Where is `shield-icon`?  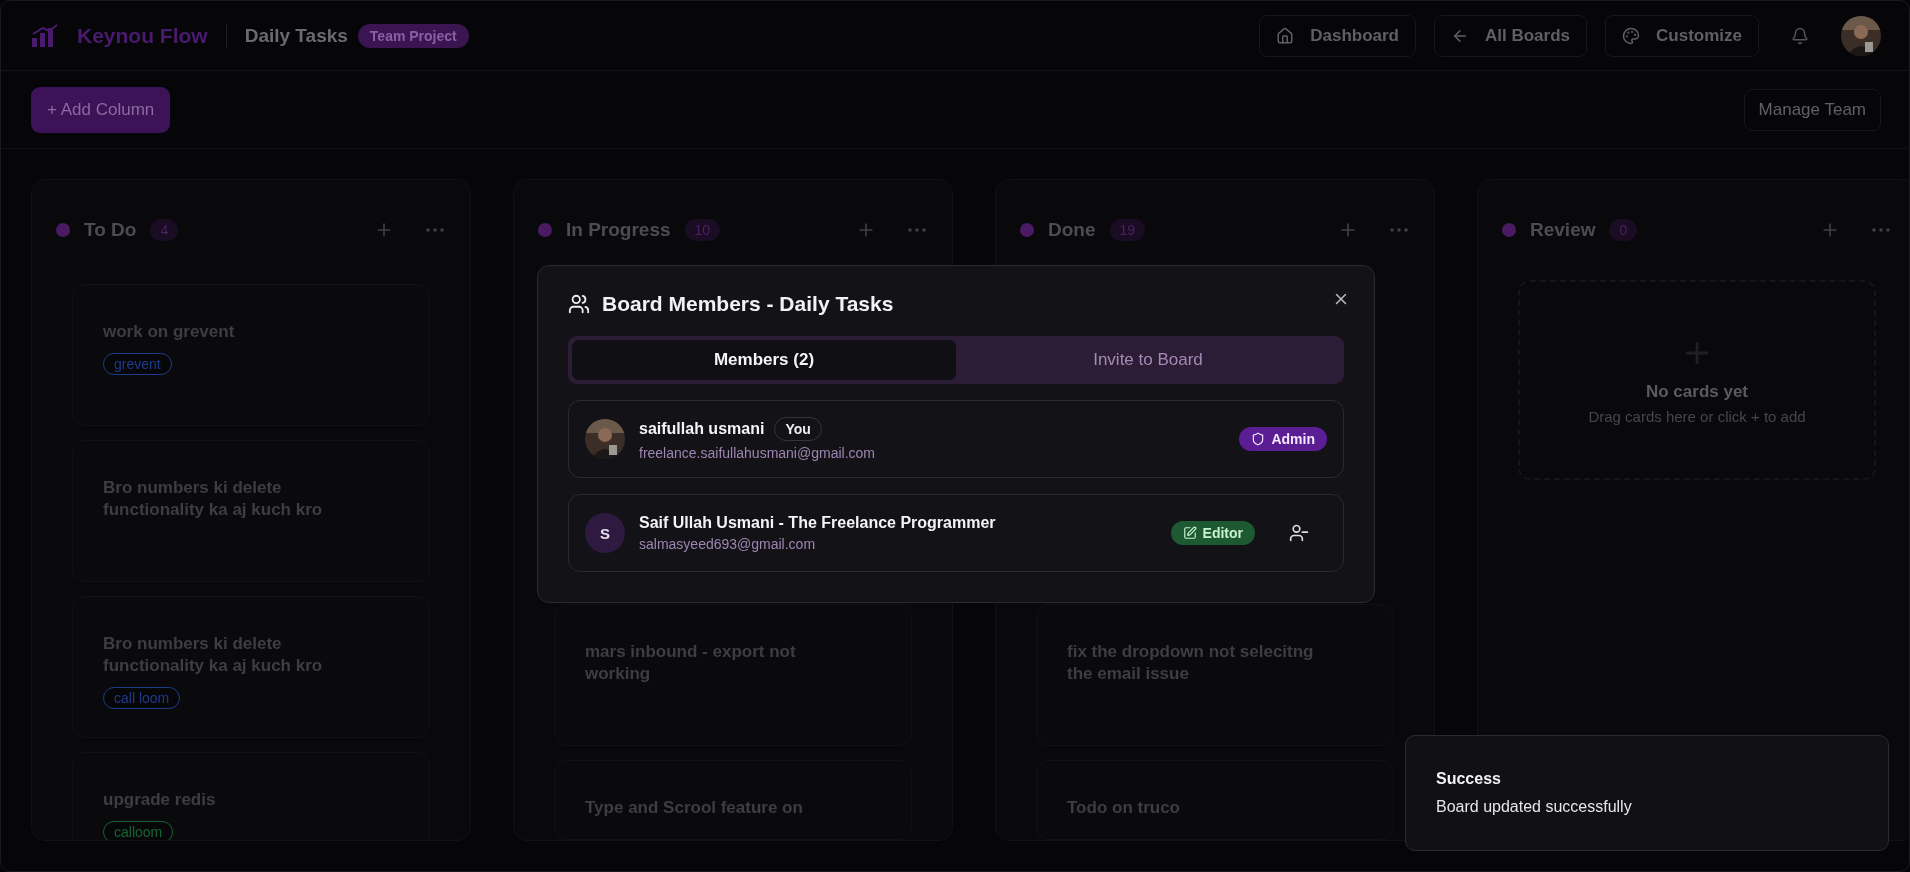
shield-icon is located at coordinates (1258, 439).